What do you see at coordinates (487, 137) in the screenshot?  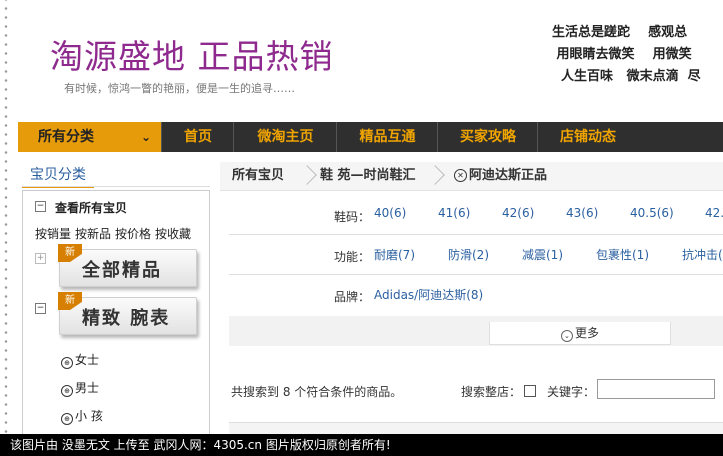 I see `nav-item-buyer-guide: 买家攻略` at bounding box center [487, 137].